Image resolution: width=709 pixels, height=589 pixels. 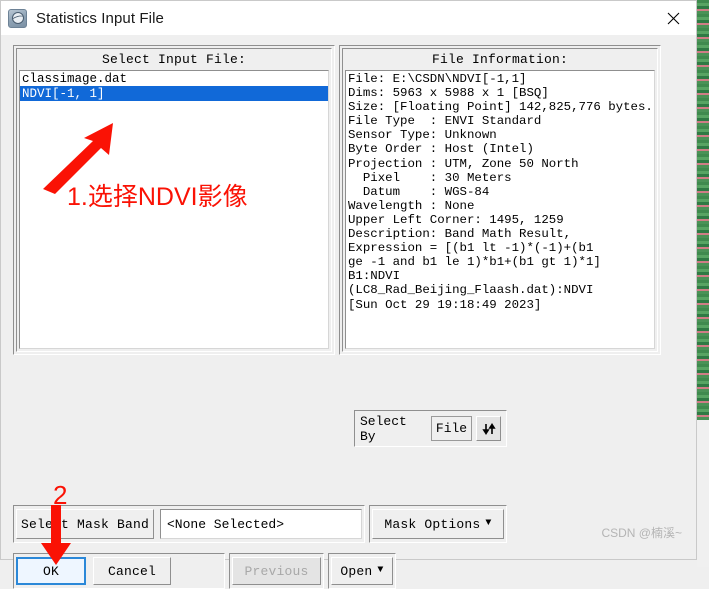 I want to click on info-line: File Type : ENVI Standard, so click(x=445, y=121).